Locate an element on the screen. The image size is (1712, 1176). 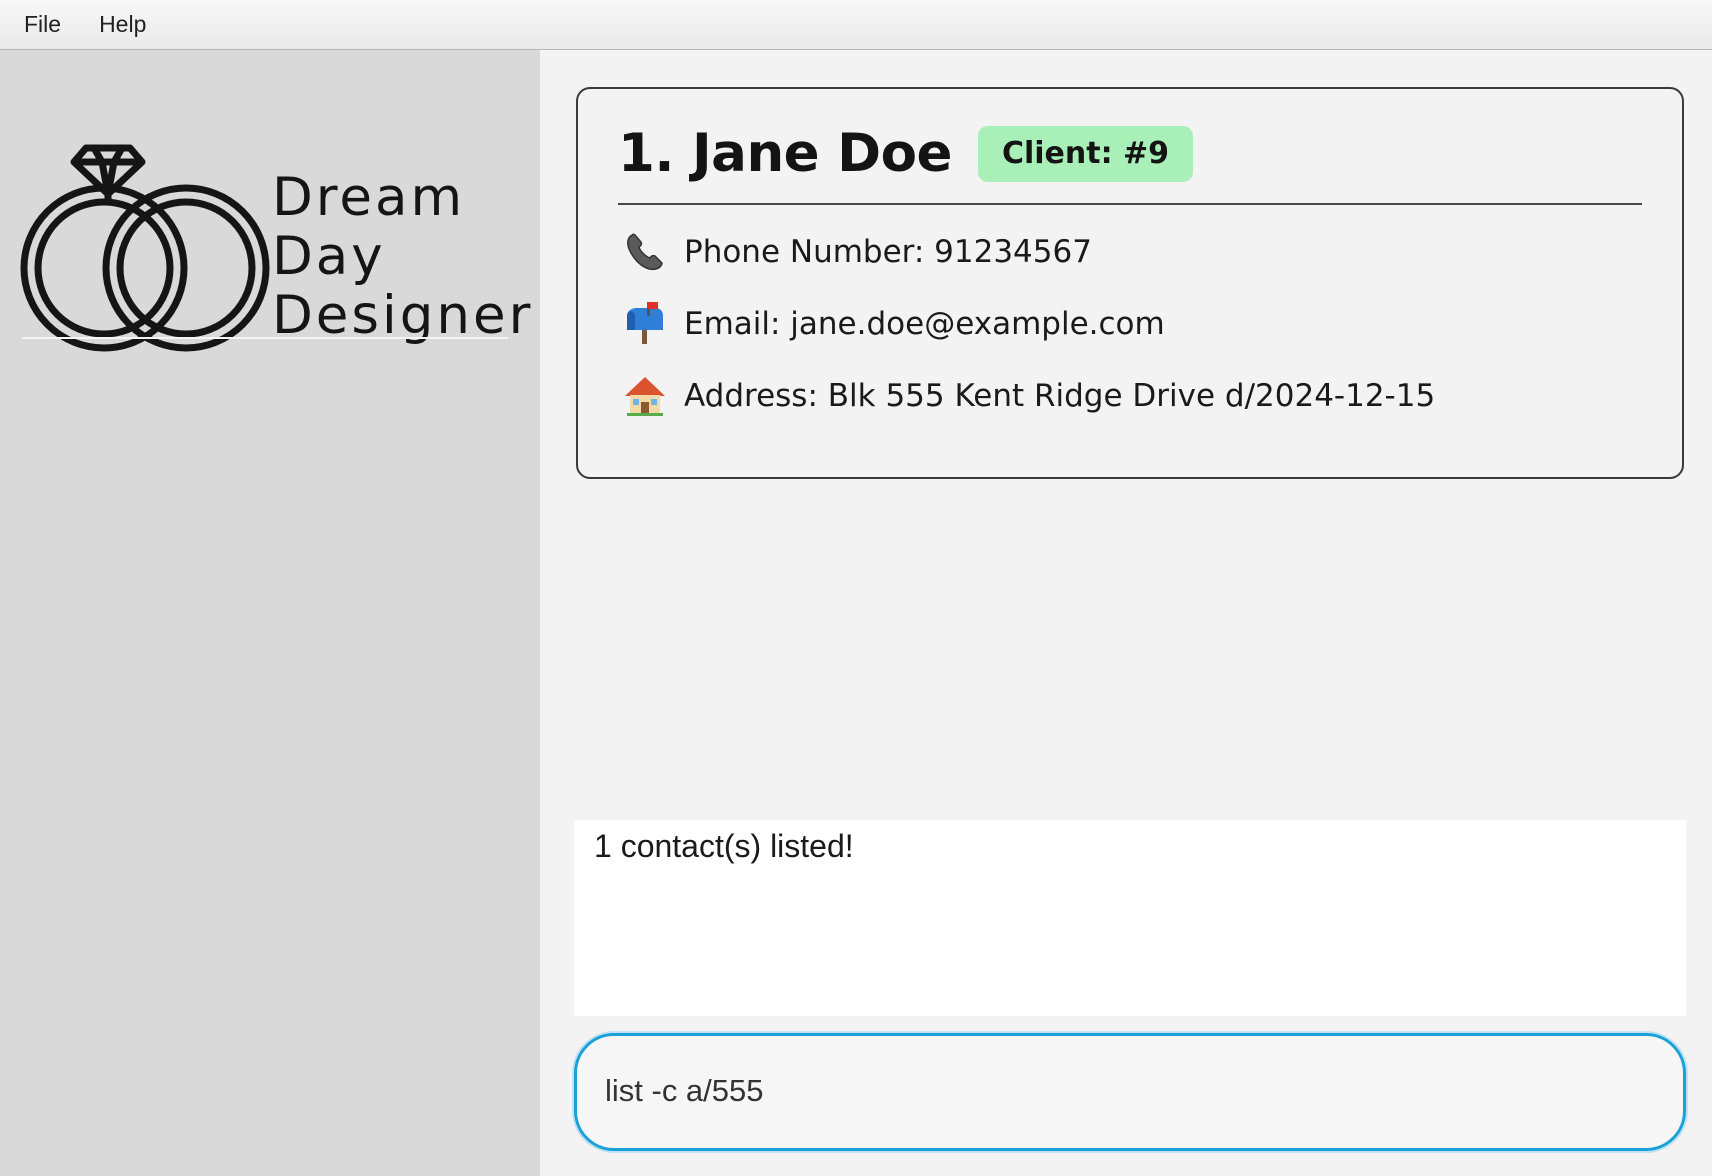
mailbox-icon is located at coordinates (645, 324).